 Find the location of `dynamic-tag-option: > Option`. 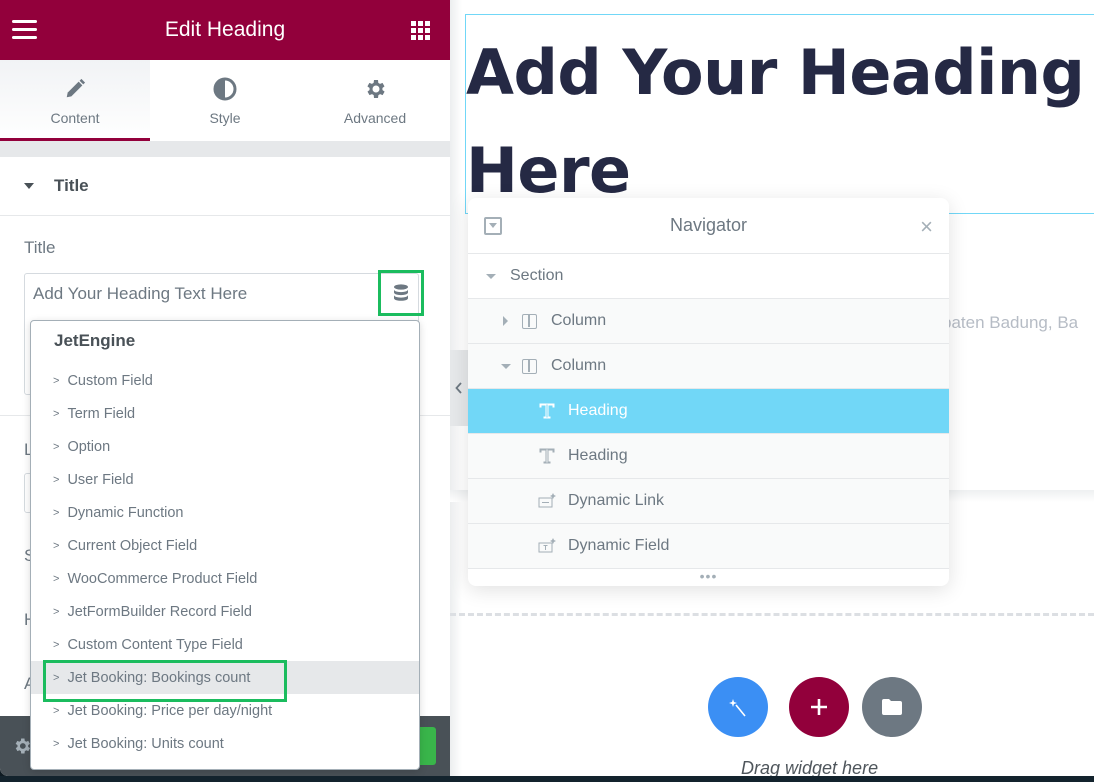

dynamic-tag-option: > Option is located at coordinates (225, 446).